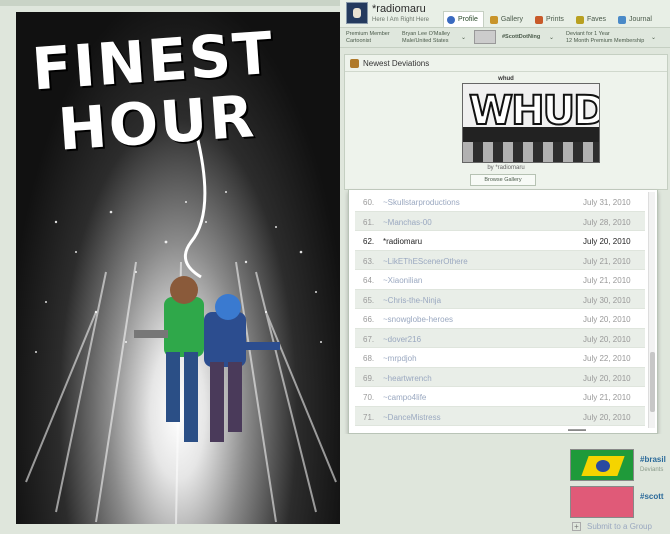  Describe the element at coordinates (400, 358) in the screenshot. I see `row-username: ~mrpdjoh` at that location.